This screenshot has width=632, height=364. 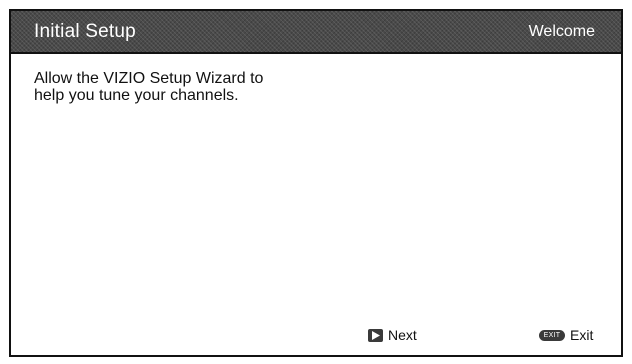 I want to click on footer-nav: Next EXIT Exit, so click(x=316, y=336).